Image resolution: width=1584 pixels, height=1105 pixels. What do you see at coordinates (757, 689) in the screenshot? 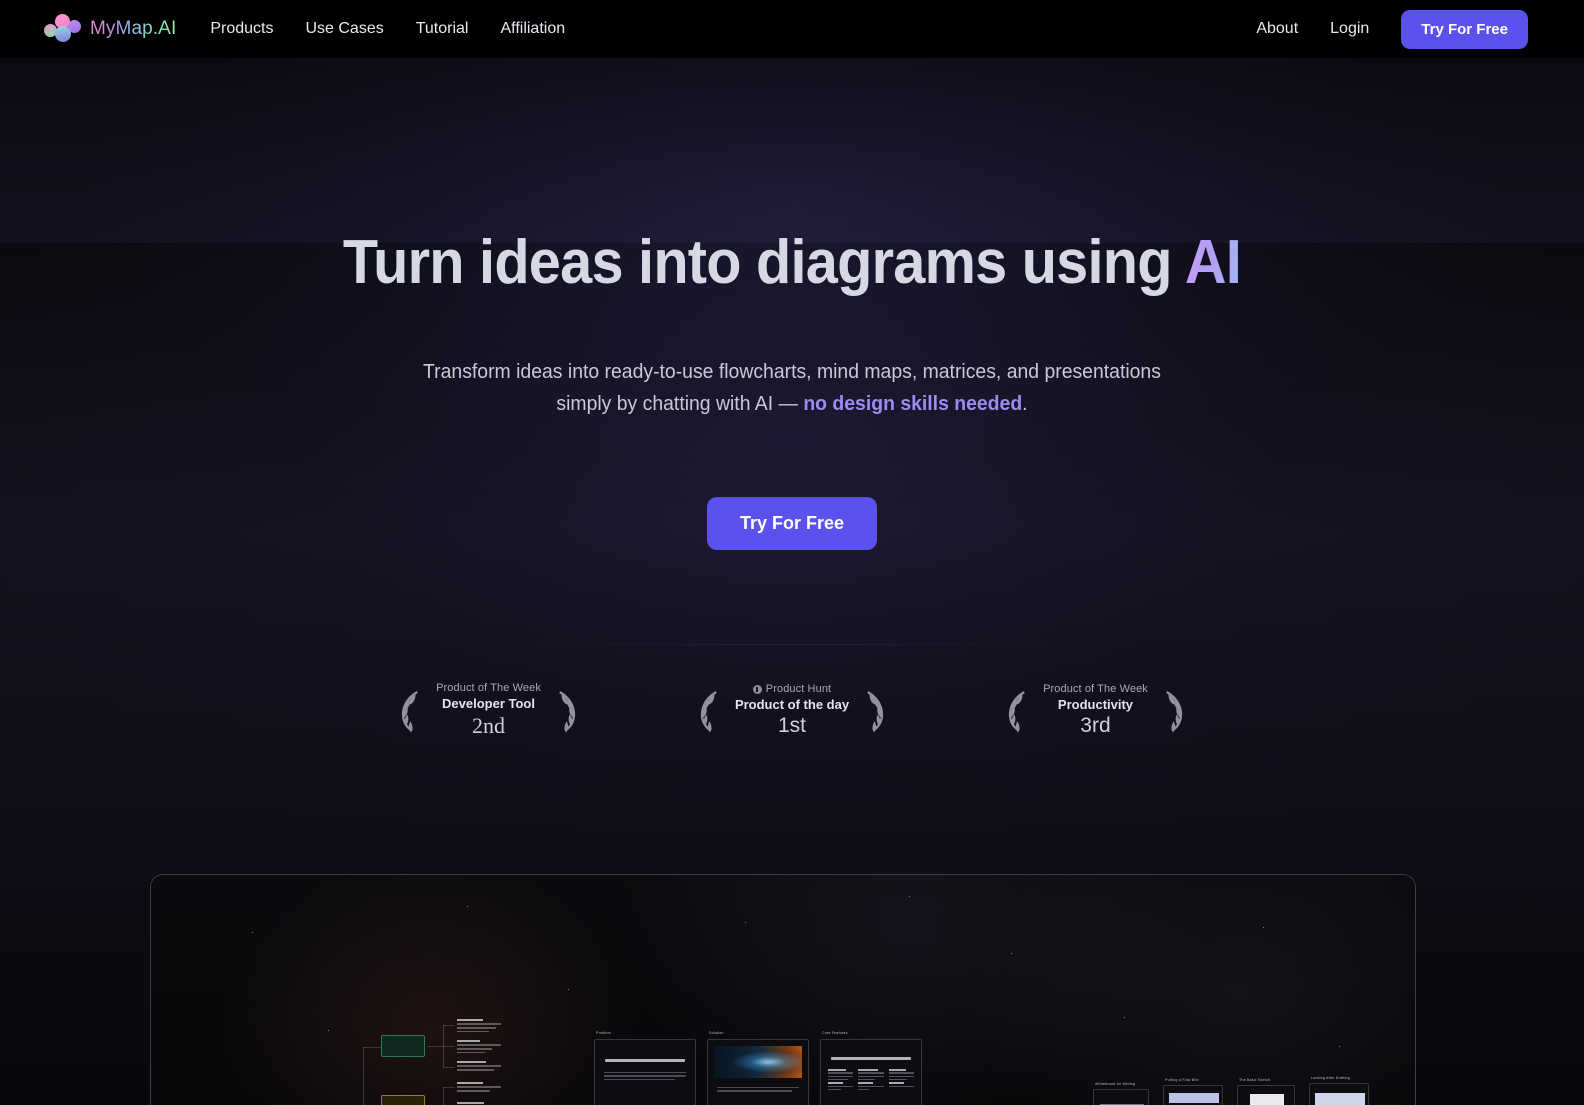
I see `product-hunt-icon` at bounding box center [757, 689].